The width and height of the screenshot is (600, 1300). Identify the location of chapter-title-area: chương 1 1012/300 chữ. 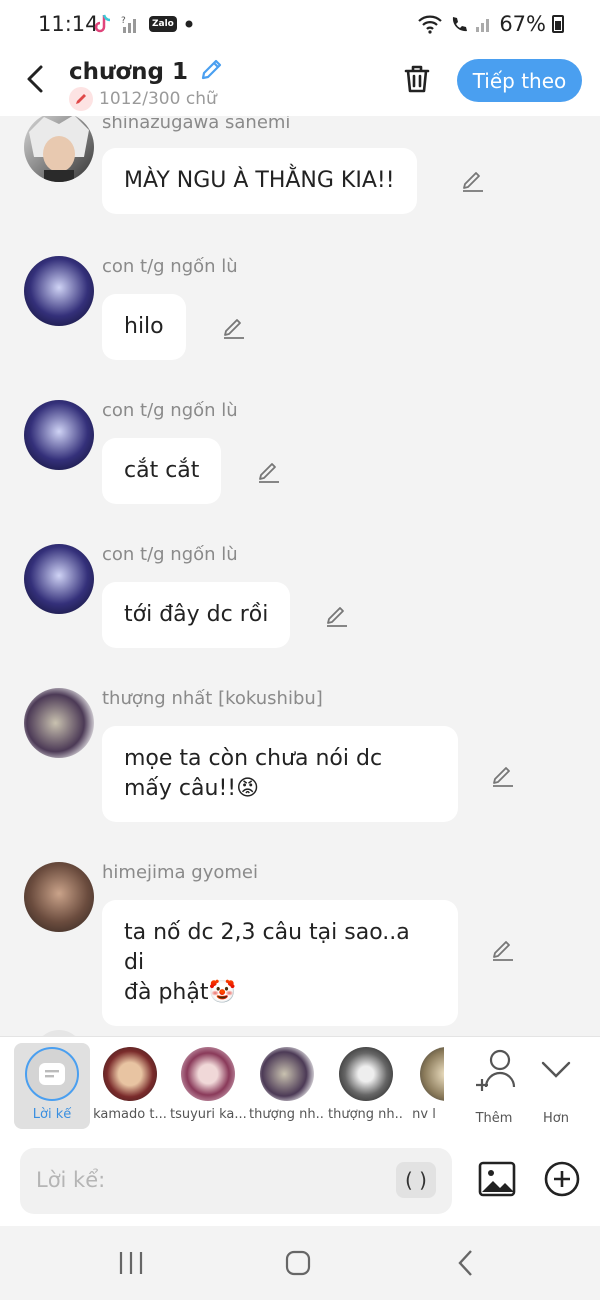
(147, 83).